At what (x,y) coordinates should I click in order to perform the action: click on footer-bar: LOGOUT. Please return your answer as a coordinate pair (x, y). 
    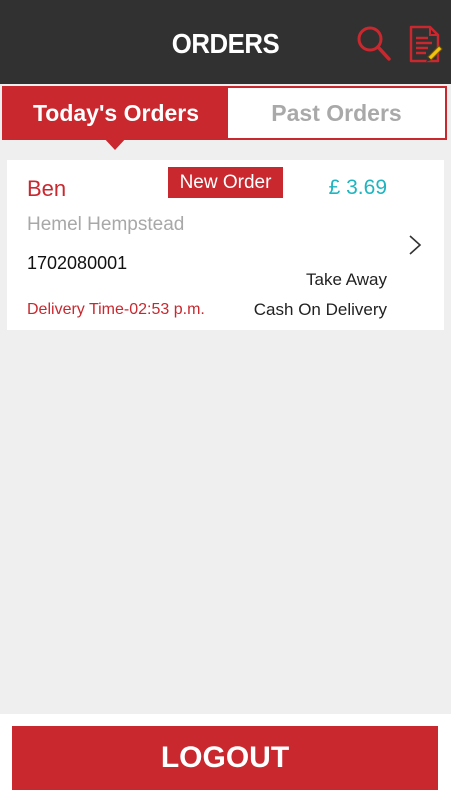
    Looking at the image, I should click on (225, 757).